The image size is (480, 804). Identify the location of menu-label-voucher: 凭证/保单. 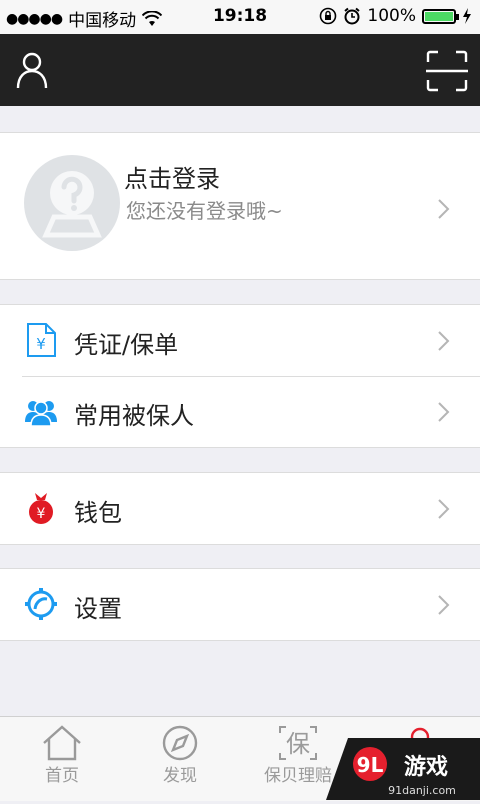
(126, 345).